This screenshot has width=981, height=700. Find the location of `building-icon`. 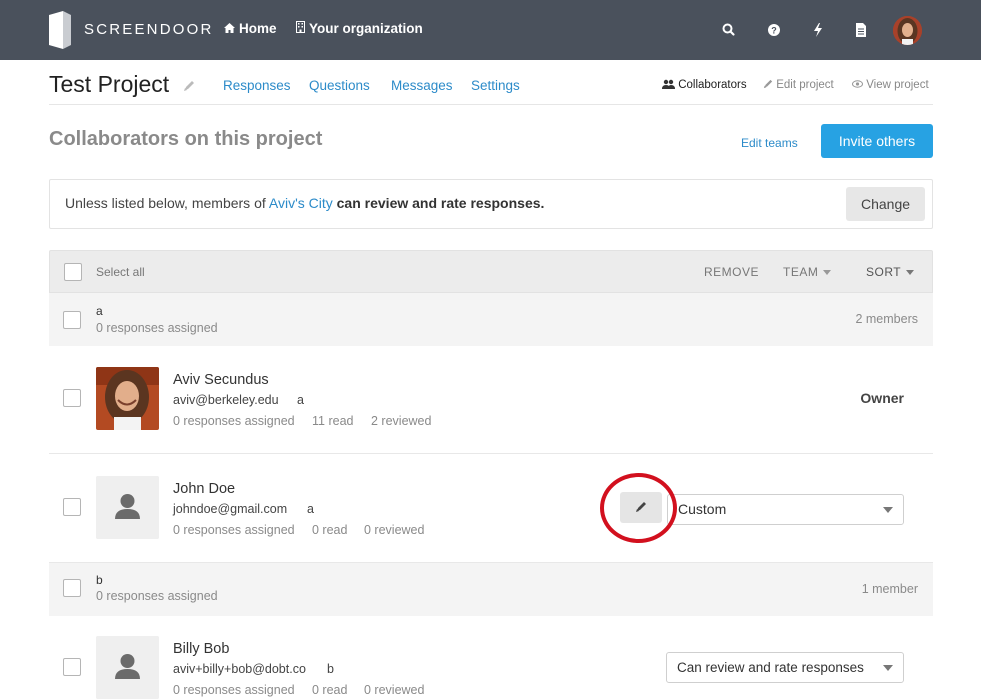

building-icon is located at coordinates (300, 28).